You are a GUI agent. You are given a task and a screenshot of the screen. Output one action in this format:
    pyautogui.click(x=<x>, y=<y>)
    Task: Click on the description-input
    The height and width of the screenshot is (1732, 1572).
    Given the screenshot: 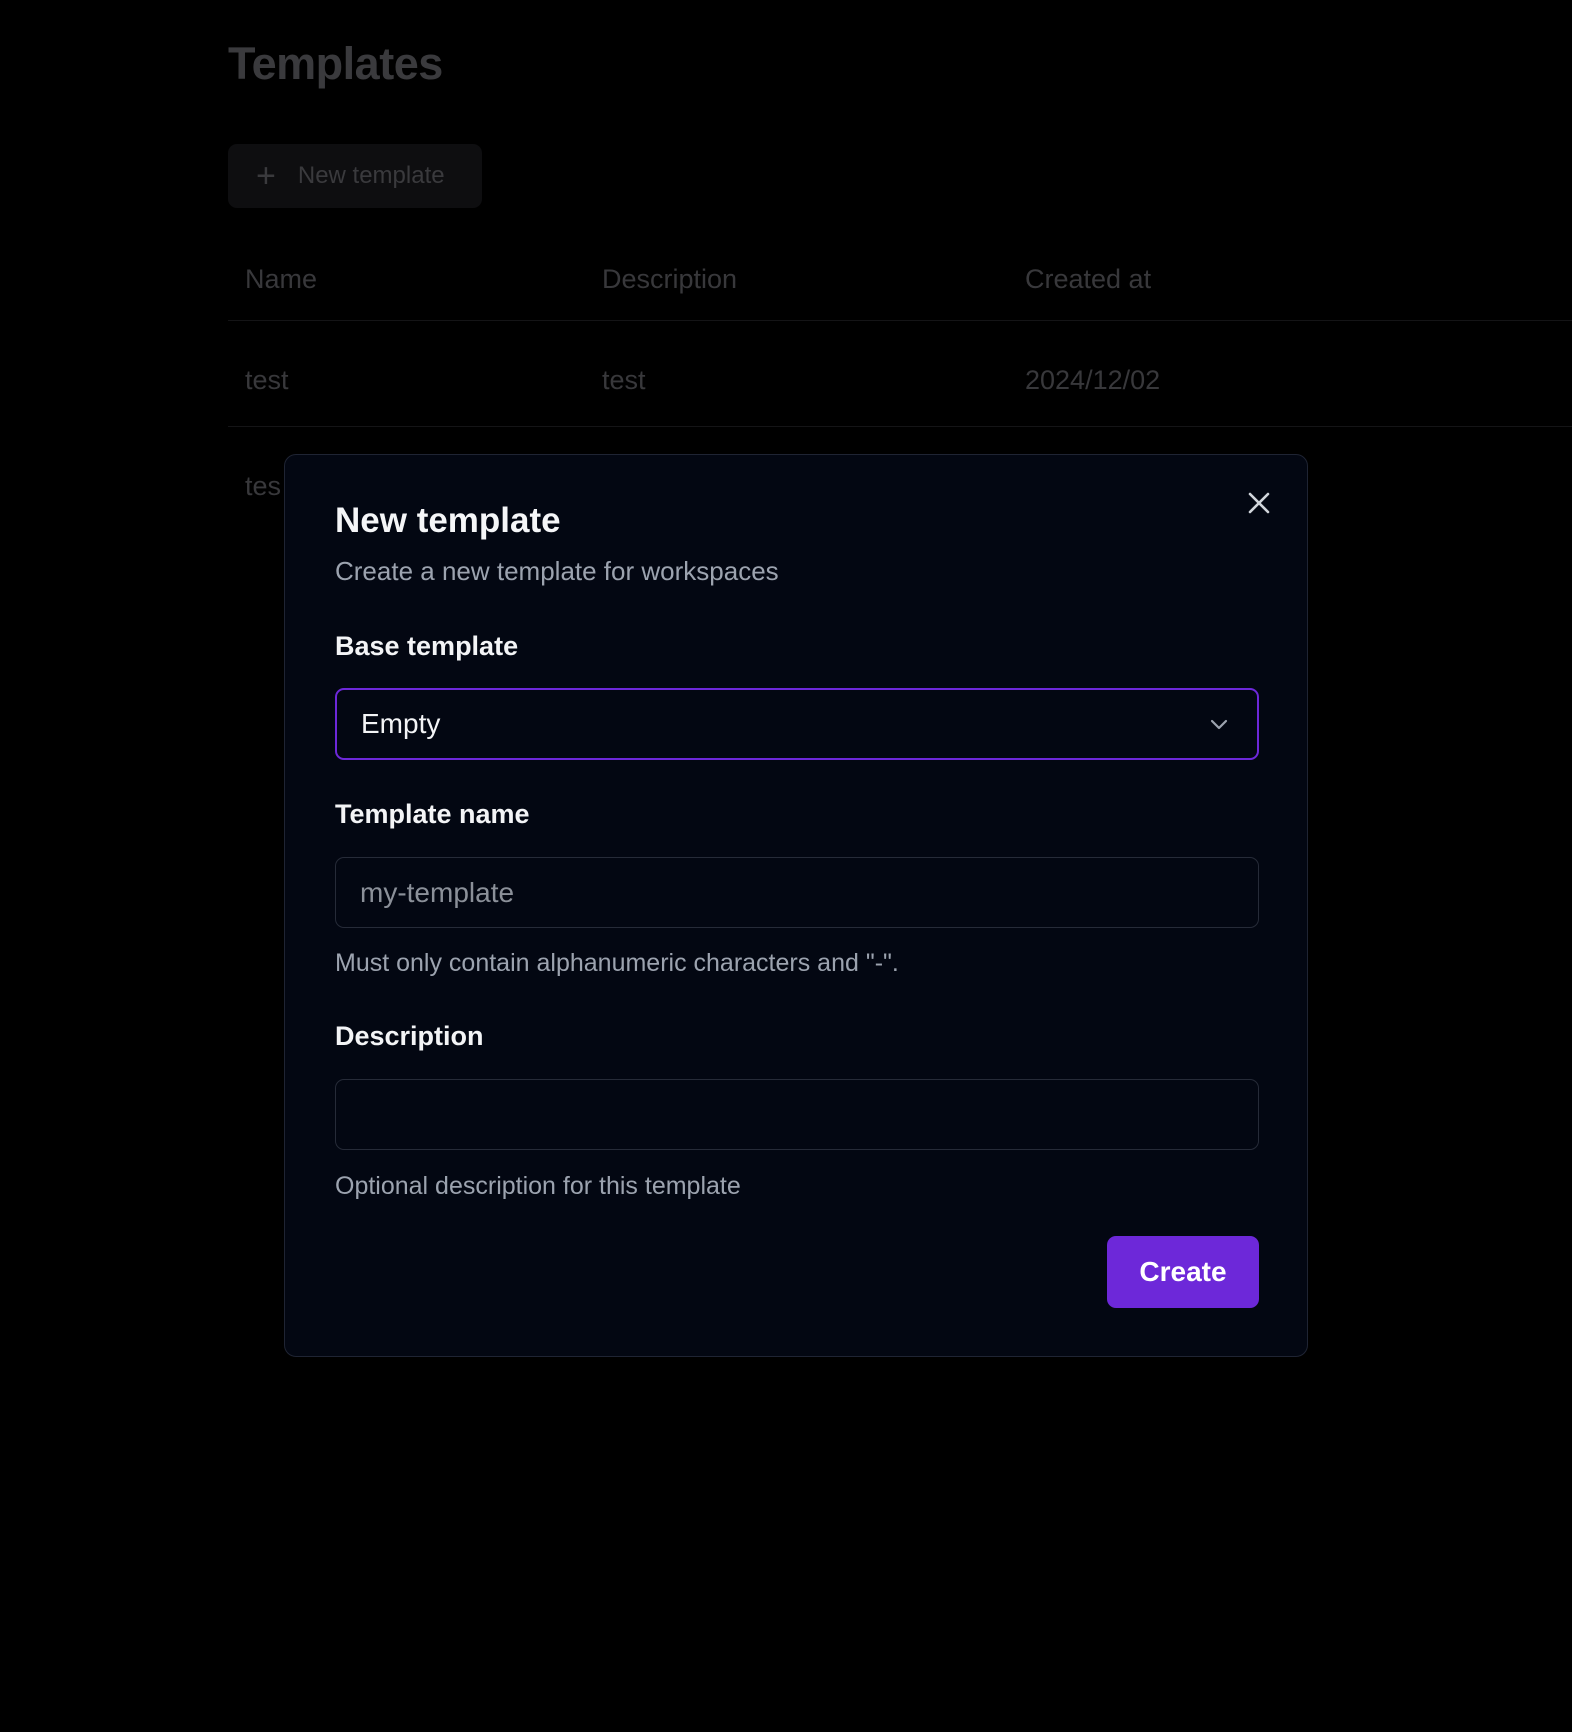 What is the action you would take?
    pyautogui.click(x=797, y=1114)
    